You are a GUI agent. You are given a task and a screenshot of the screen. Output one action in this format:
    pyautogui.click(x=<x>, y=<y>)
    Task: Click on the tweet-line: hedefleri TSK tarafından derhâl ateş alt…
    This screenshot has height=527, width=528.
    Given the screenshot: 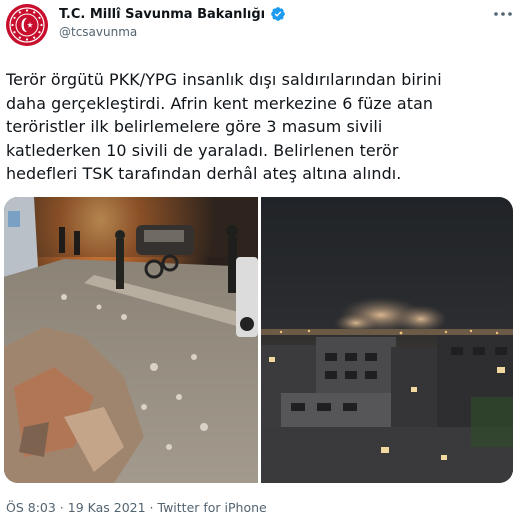 What is the action you would take?
    pyautogui.click(x=204, y=173)
    